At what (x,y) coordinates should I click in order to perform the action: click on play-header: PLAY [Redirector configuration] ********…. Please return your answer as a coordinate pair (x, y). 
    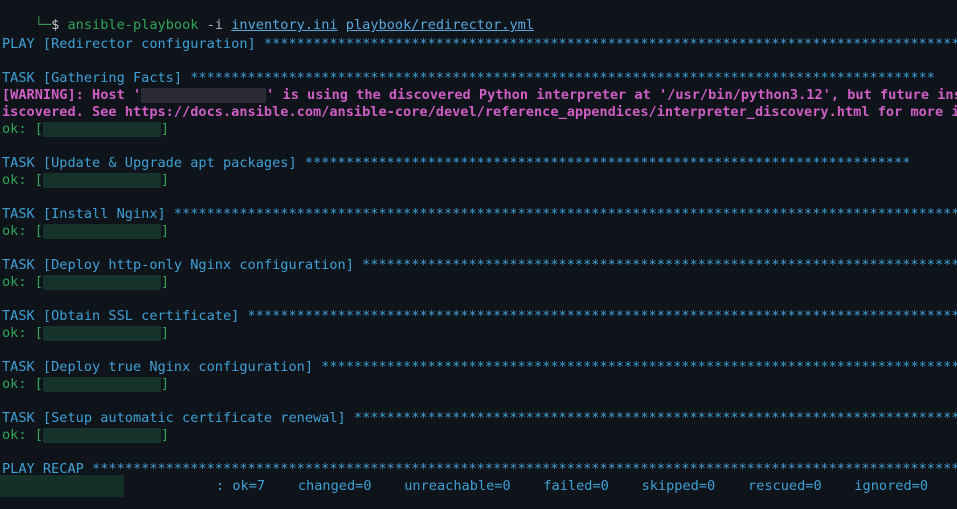
    Looking at the image, I should click on (479, 44).